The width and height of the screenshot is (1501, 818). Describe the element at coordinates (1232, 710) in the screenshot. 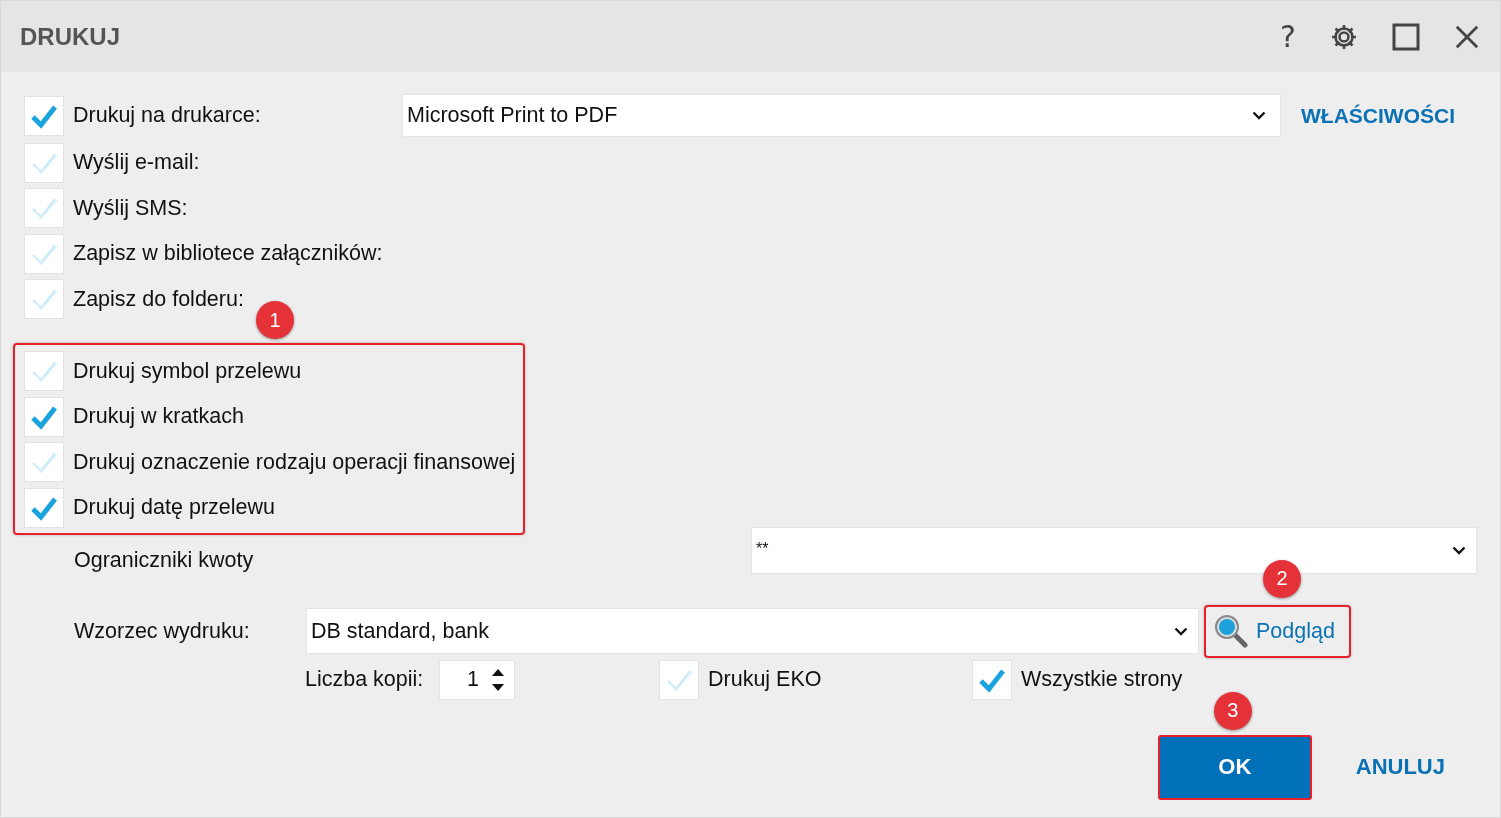

I see `step-number-badge: 3` at that location.